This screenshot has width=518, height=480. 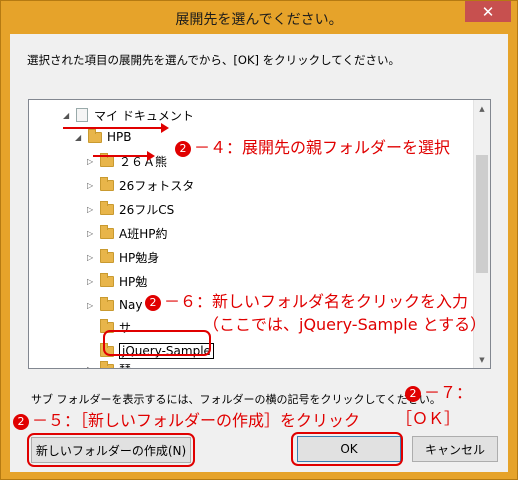 What do you see at coordinates (482, 359) in the screenshot?
I see `scroll-down-icon: ▼` at bounding box center [482, 359].